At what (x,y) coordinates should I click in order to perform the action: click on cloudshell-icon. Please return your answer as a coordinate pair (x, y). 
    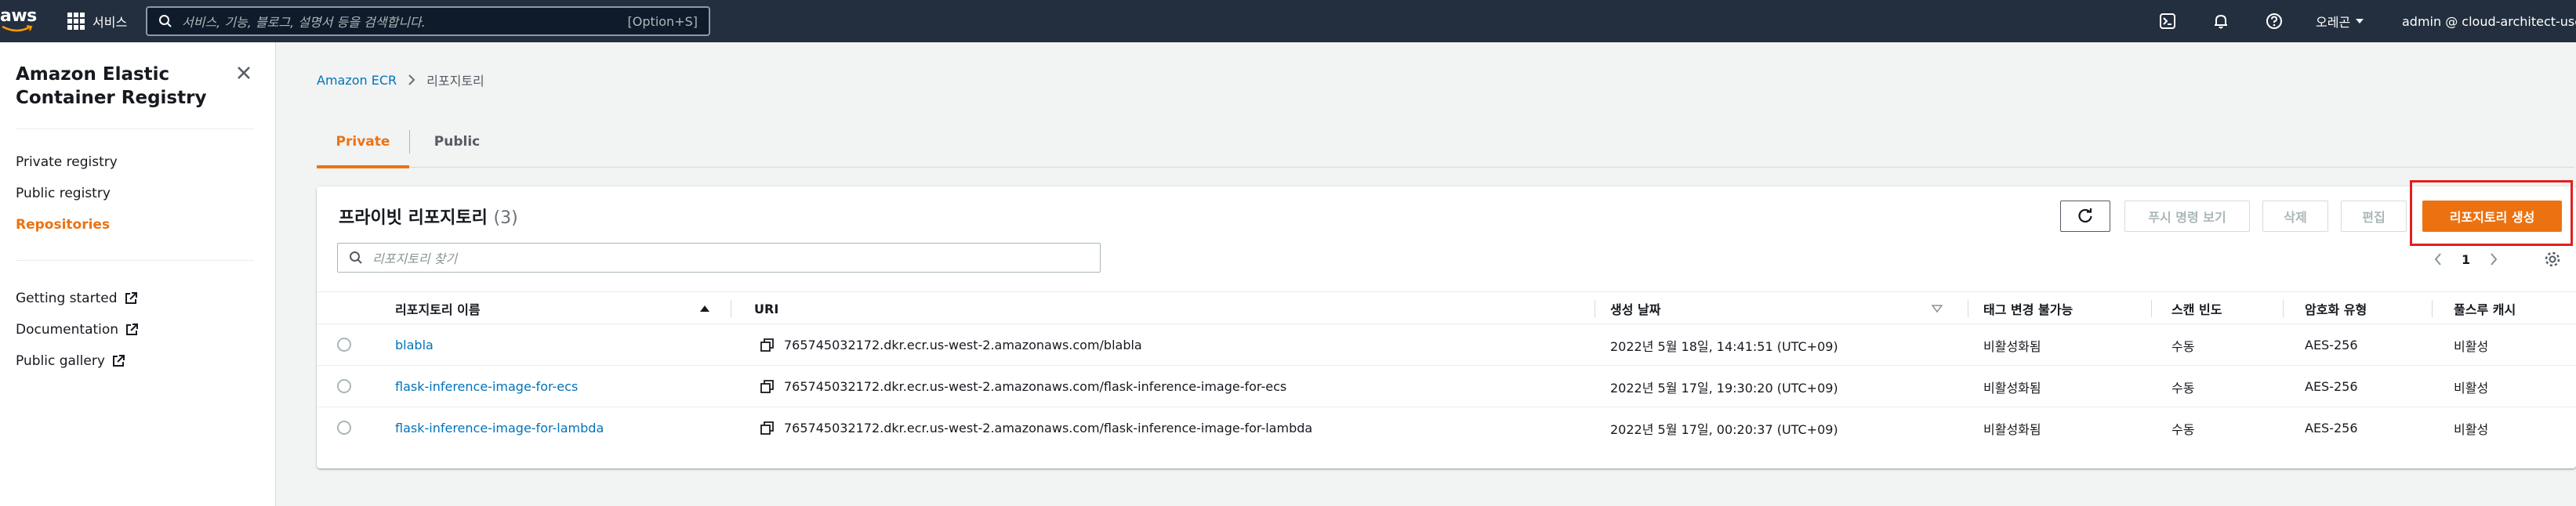
    Looking at the image, I should click on (2168, 21).